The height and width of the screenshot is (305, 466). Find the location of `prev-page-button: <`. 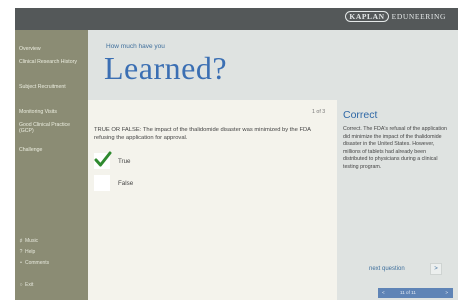

prev-page-button: < is located at coordinates (383, 292).